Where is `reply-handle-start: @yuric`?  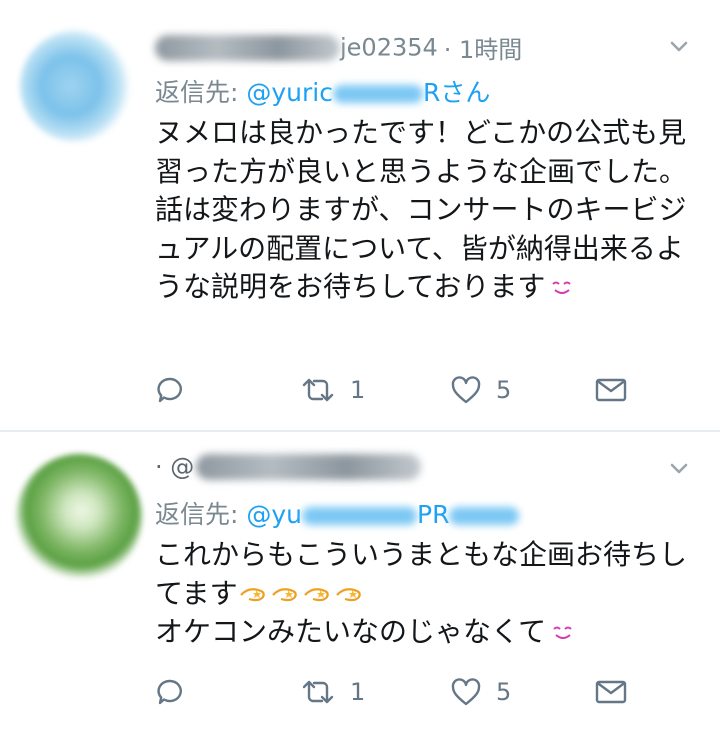
reply-handle-start: @yuric is located at coordinates (289, 92).